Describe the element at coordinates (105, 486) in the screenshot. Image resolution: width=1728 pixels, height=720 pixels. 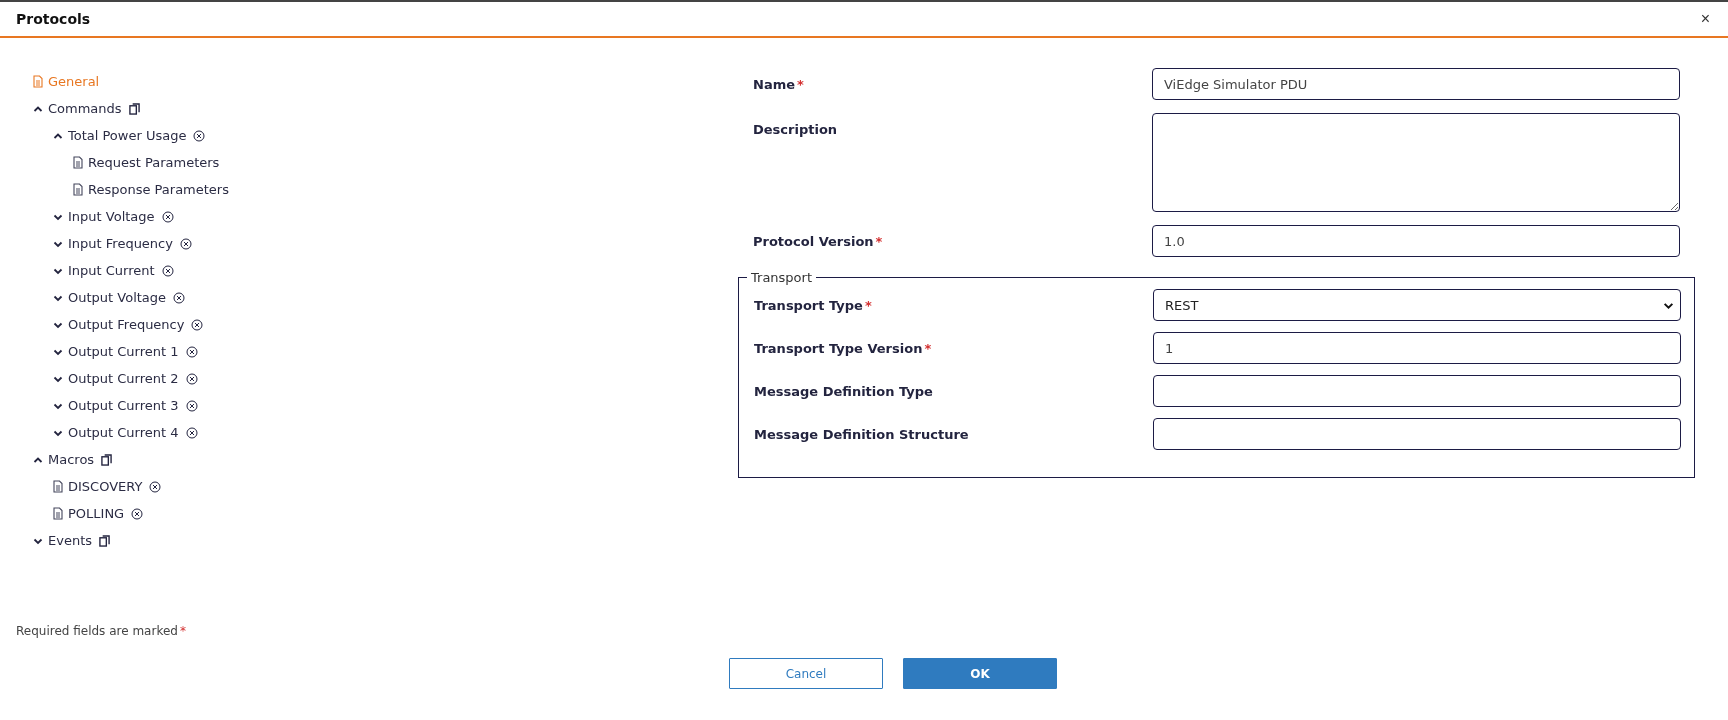
I see `tree-item: DISCOVERY` at that location.